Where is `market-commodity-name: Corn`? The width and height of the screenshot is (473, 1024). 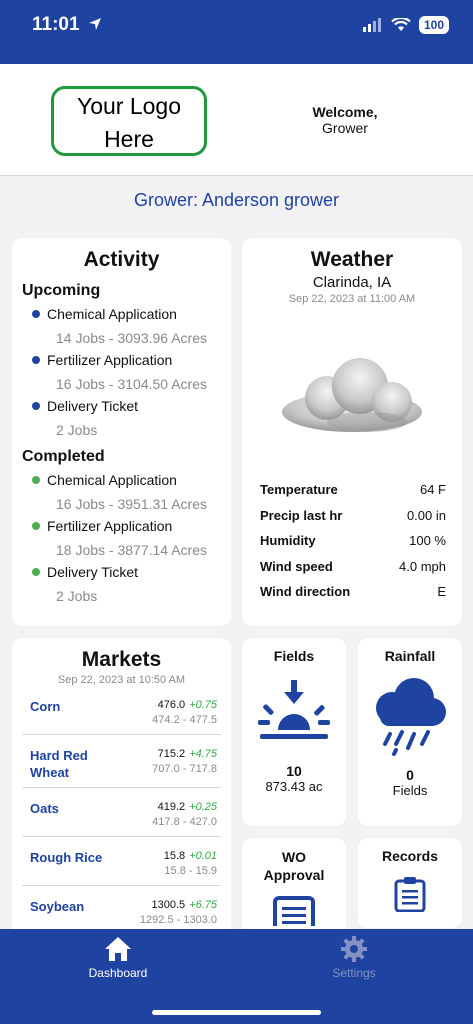
market-commodity-name: Corn is located at coordinates (45, 706).